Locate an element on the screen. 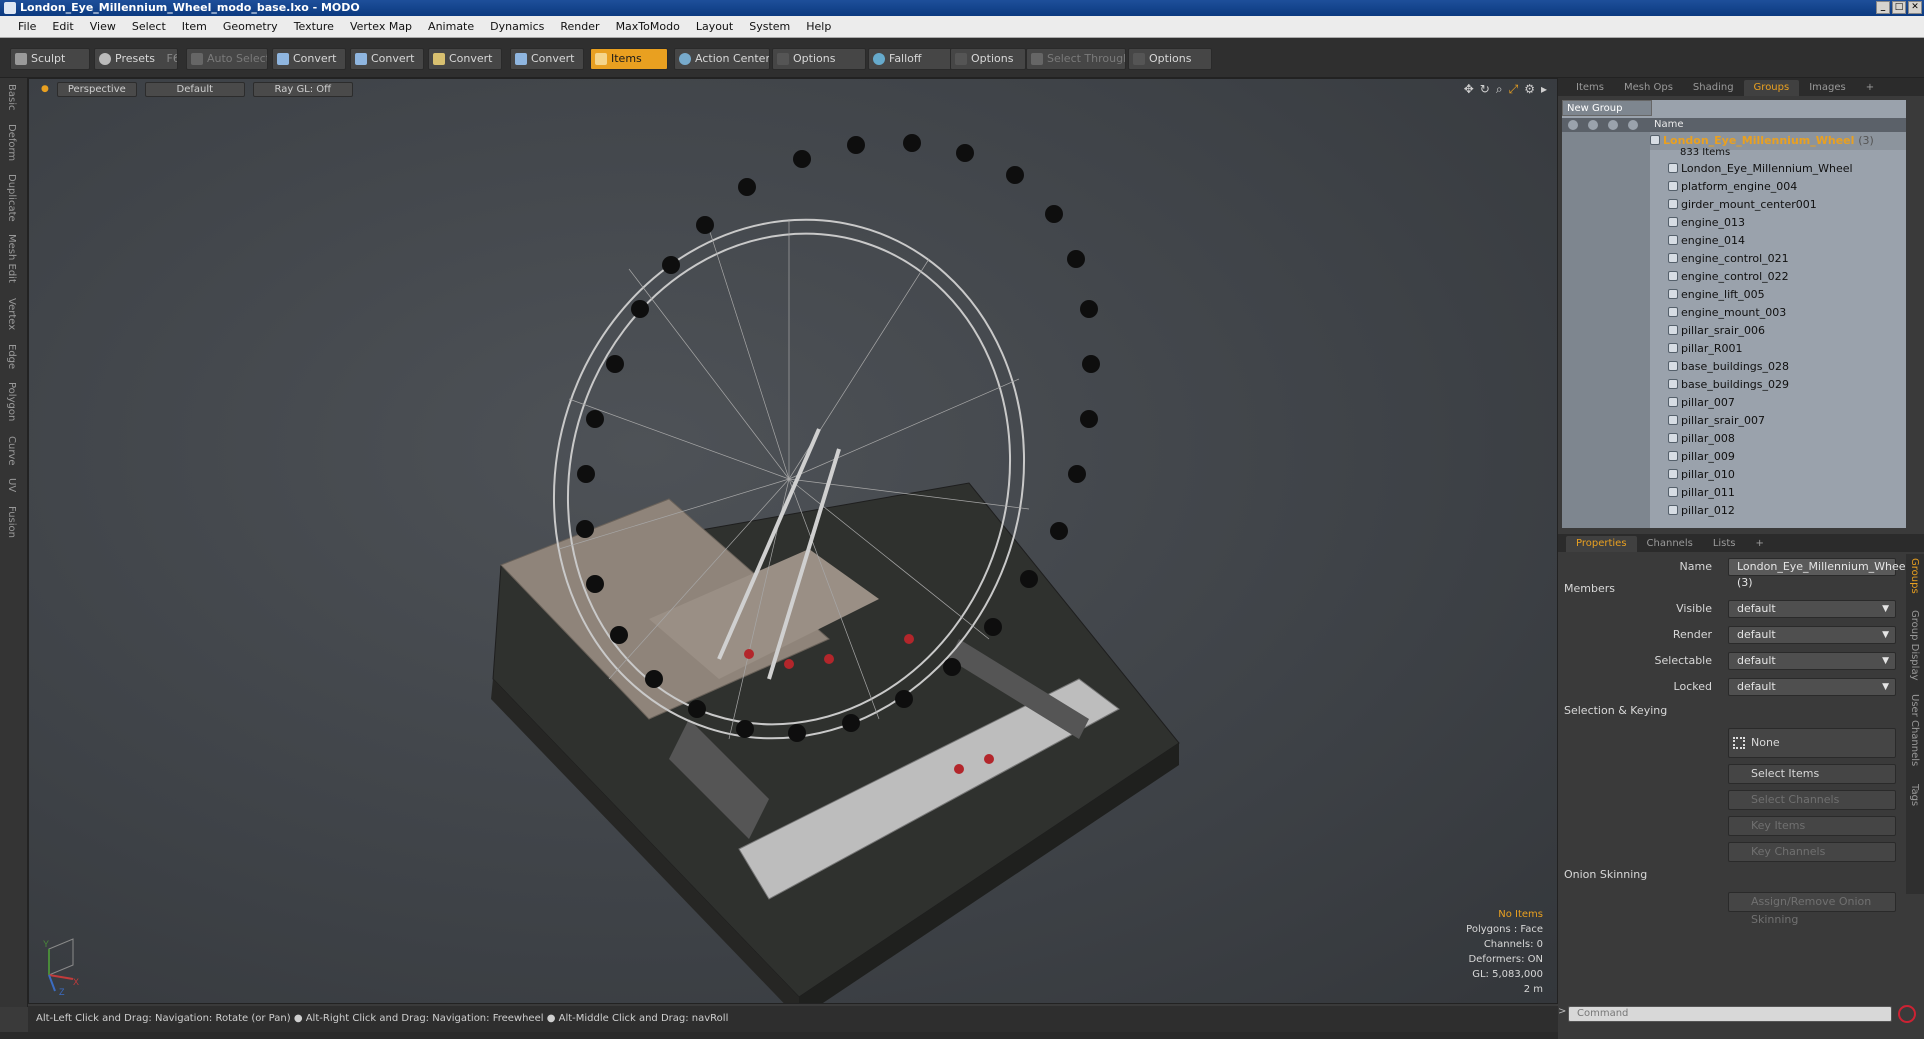 Image resolution: width=1924 pixels, height=1039 pixels. record-icon is located at coordinates (1907, 1014).